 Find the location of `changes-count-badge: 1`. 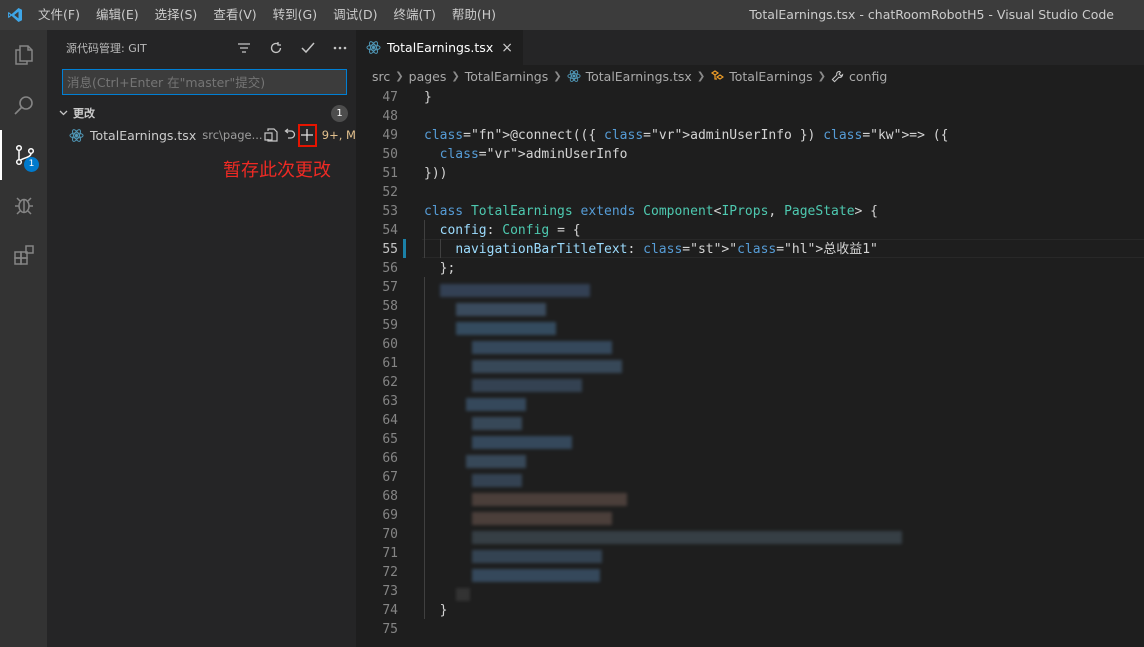

changes-count-badge: 1 is located at coordinates (339, 113).